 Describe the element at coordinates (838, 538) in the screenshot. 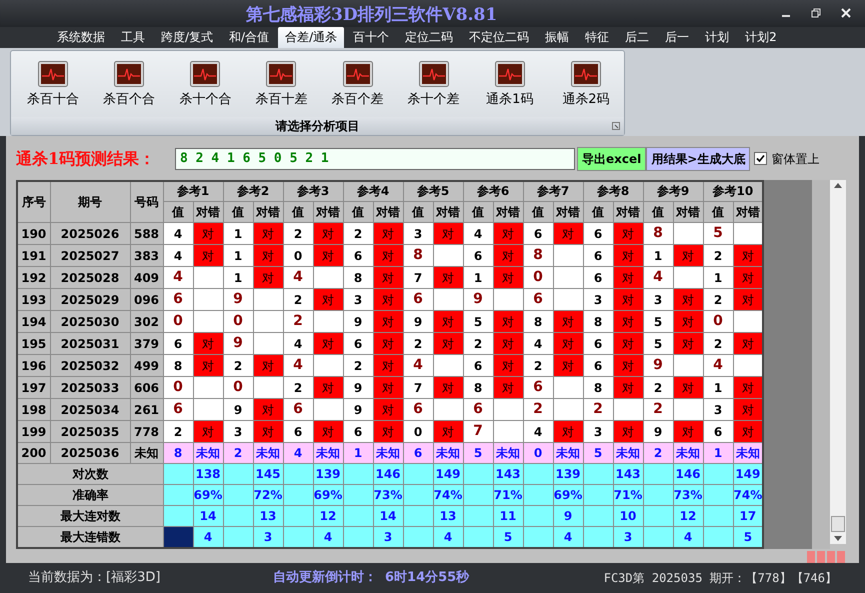

I see `scroll-down-icon` at that location.